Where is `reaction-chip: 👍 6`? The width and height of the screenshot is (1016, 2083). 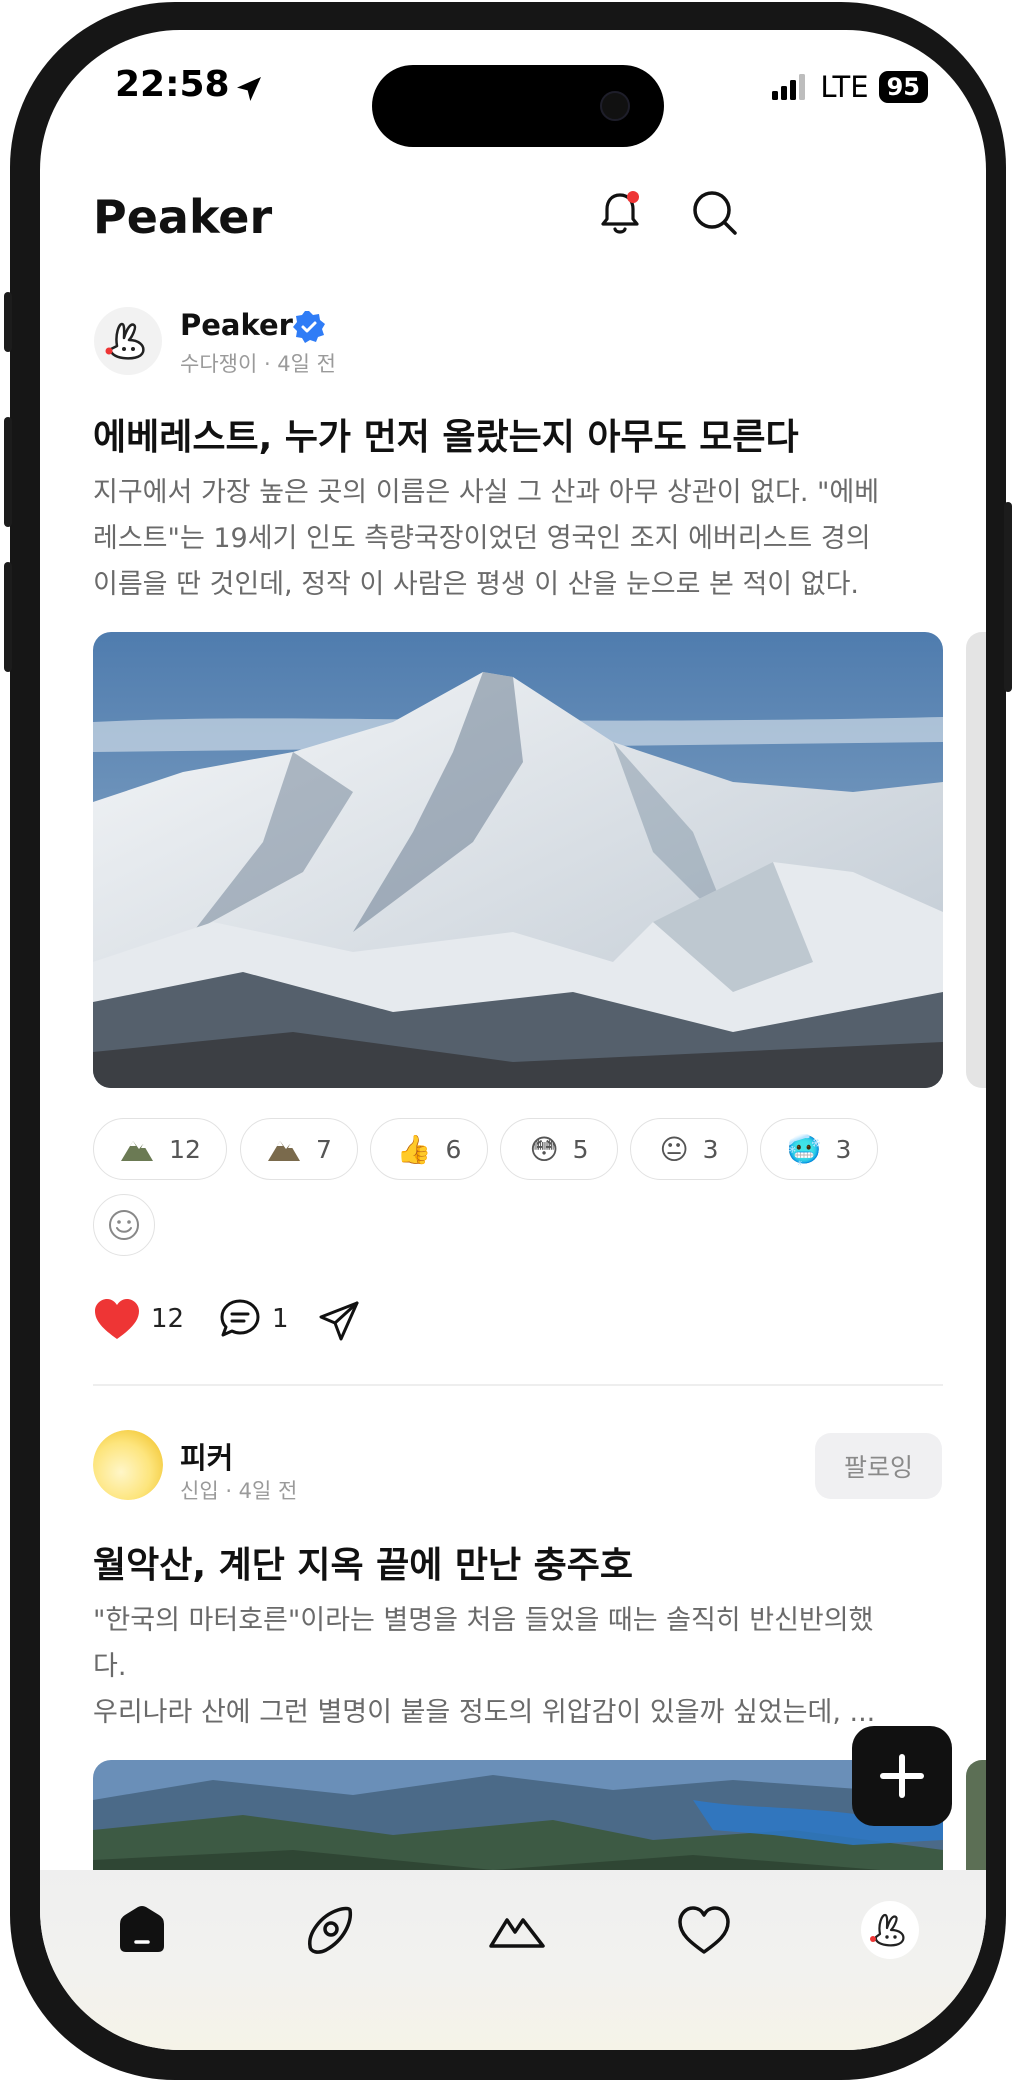 reaction-chip: 👍 6 is located at coordinates (429, 1149).